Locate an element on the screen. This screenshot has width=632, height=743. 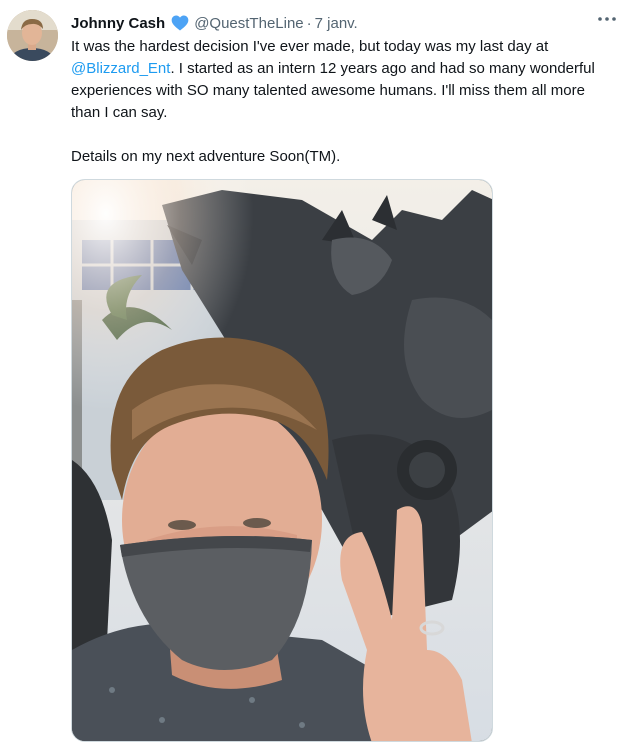
author-name: Johnny Cash is located at coordinates (118, 23).